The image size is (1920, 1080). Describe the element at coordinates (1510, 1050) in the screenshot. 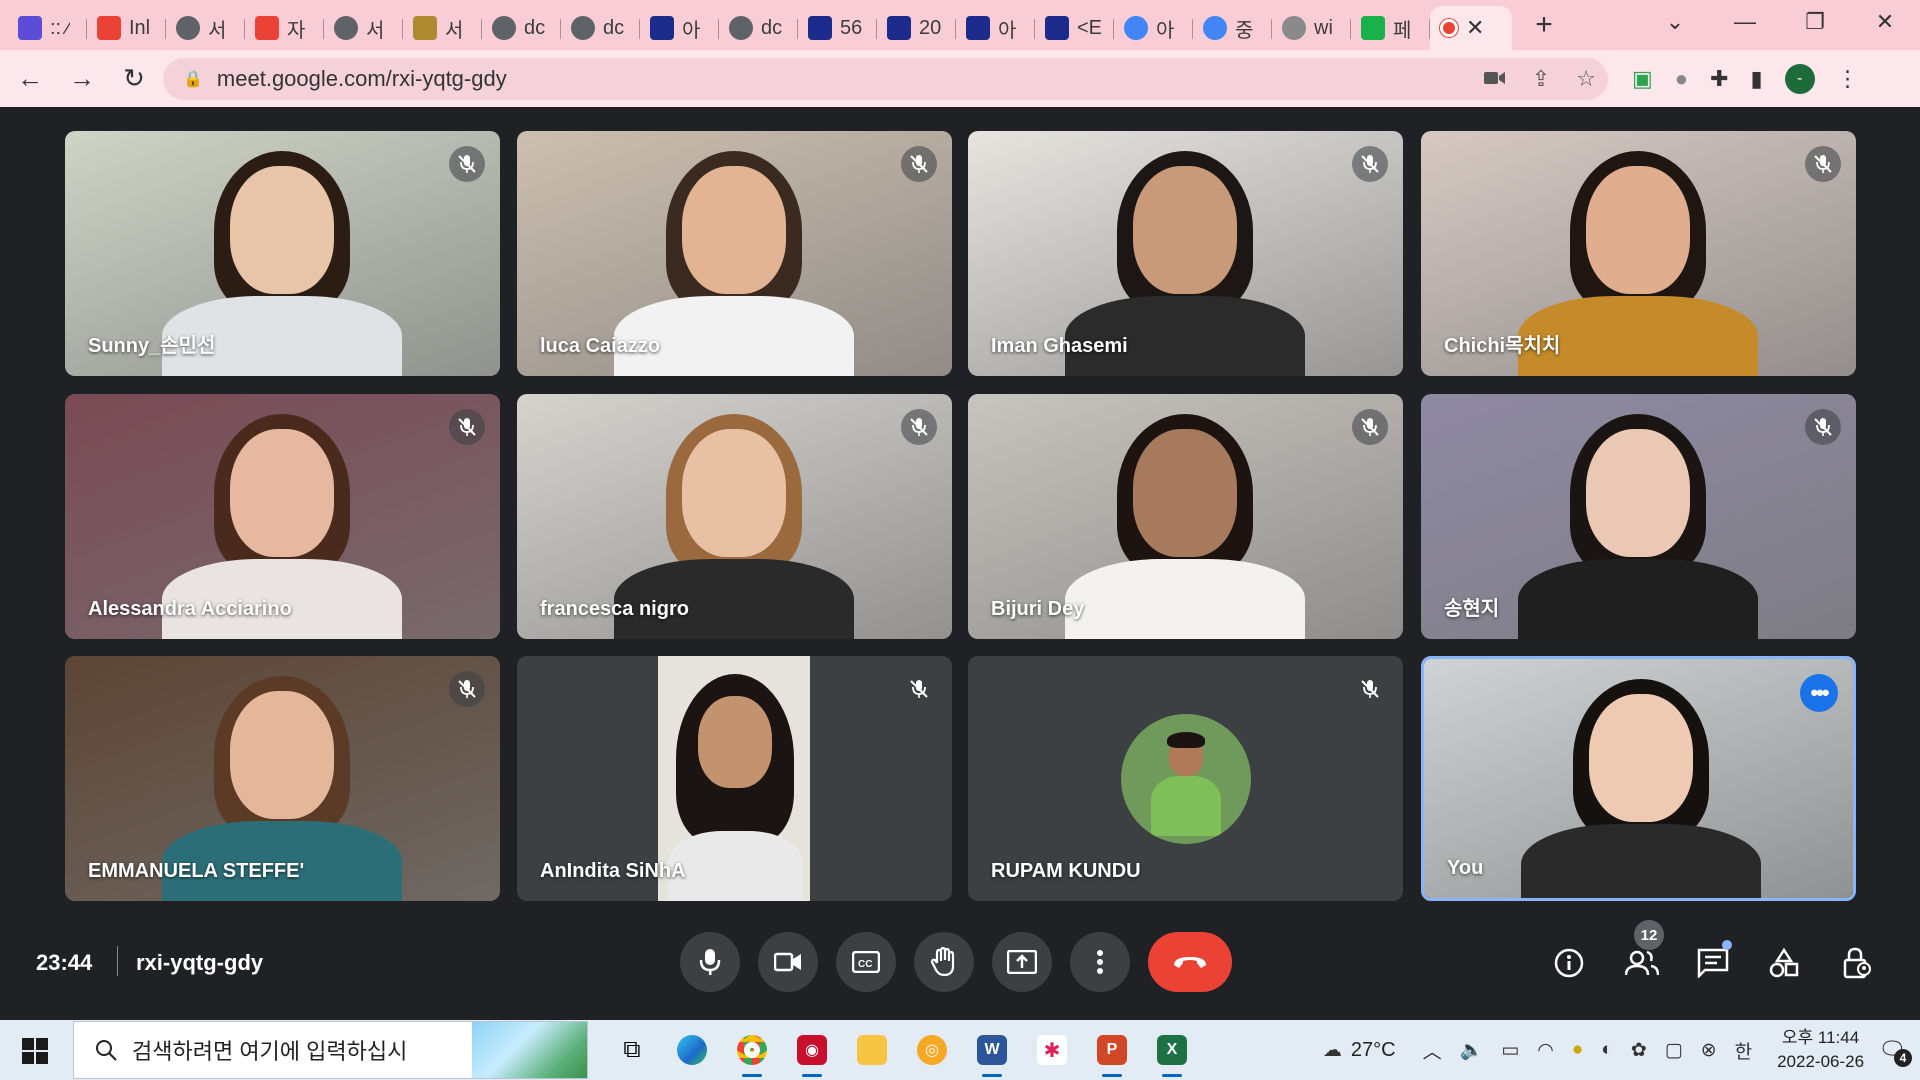

I see `battery-icon: ▭` at that location.